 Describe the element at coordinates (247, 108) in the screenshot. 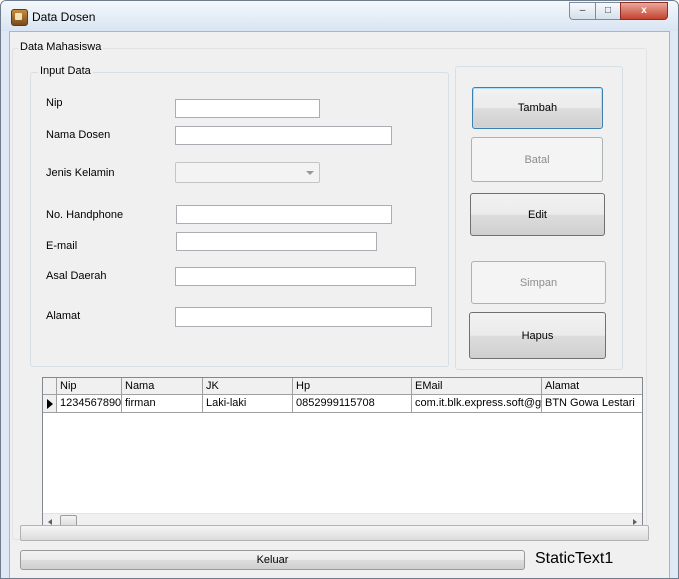

I see `nip-input` at that location.